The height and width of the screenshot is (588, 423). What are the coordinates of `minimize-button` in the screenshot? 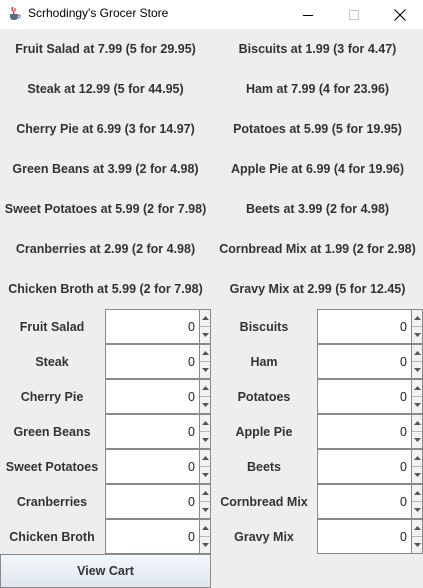 It's located at (308, 14).